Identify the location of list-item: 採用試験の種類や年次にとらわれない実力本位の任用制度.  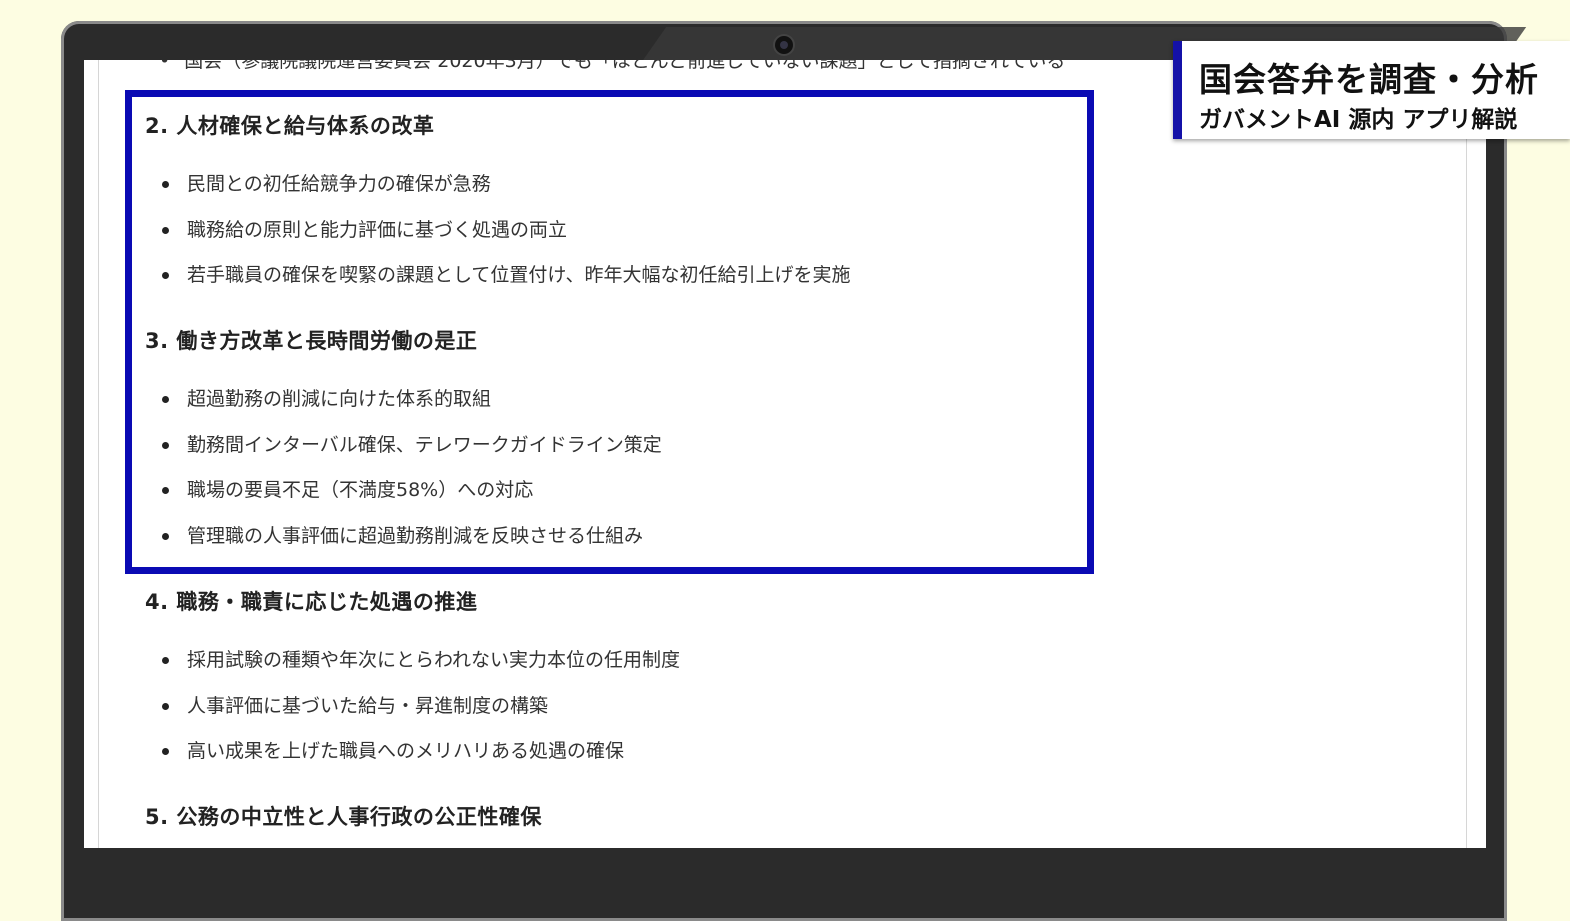
(412, 672).